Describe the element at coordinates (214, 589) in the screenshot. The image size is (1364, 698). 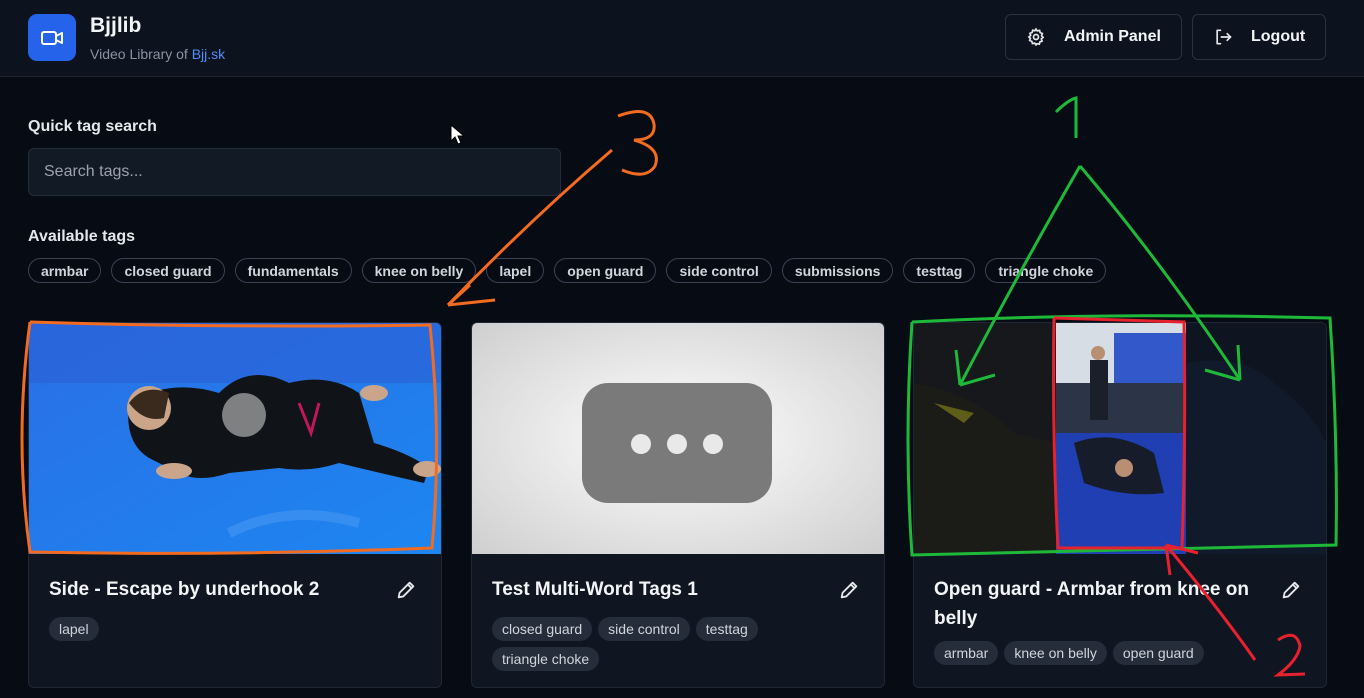
I see `video-title: Side - Escape by underhook 2` at that location.